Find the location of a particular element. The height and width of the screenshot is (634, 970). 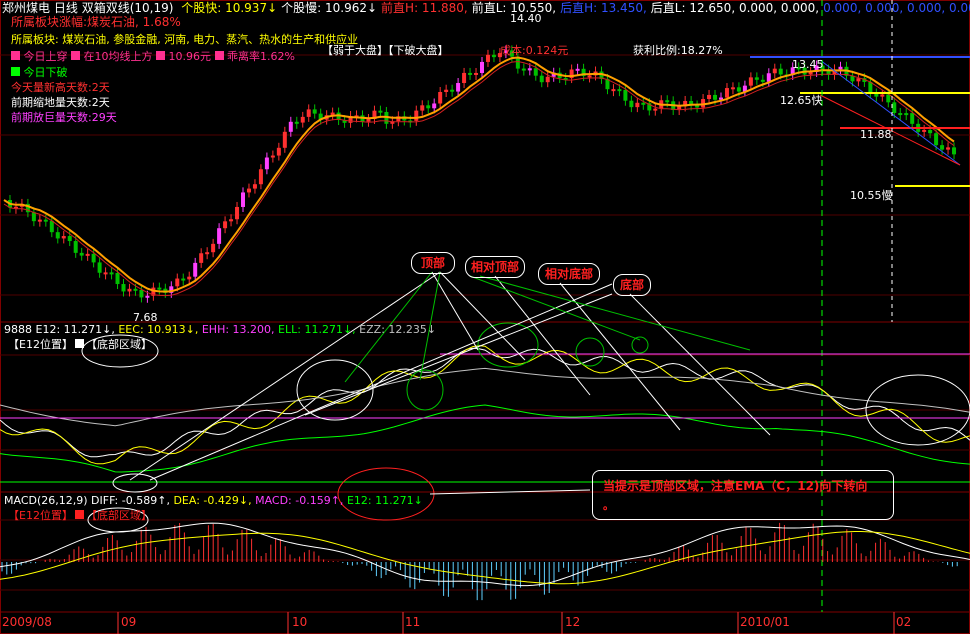

panel2-ell: ELL: 11.271↓, is located at coordinates (317, 329).